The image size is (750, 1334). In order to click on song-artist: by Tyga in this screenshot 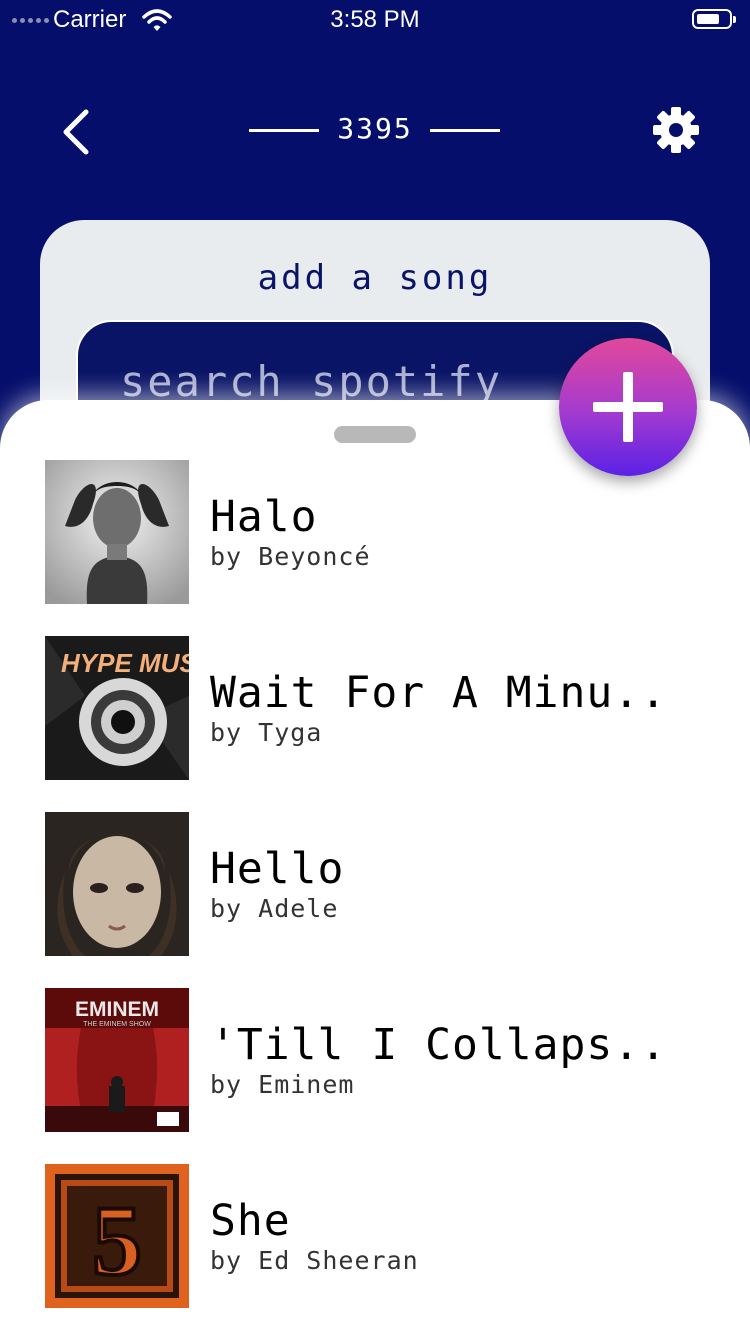, I will do `click(266, 732)`.